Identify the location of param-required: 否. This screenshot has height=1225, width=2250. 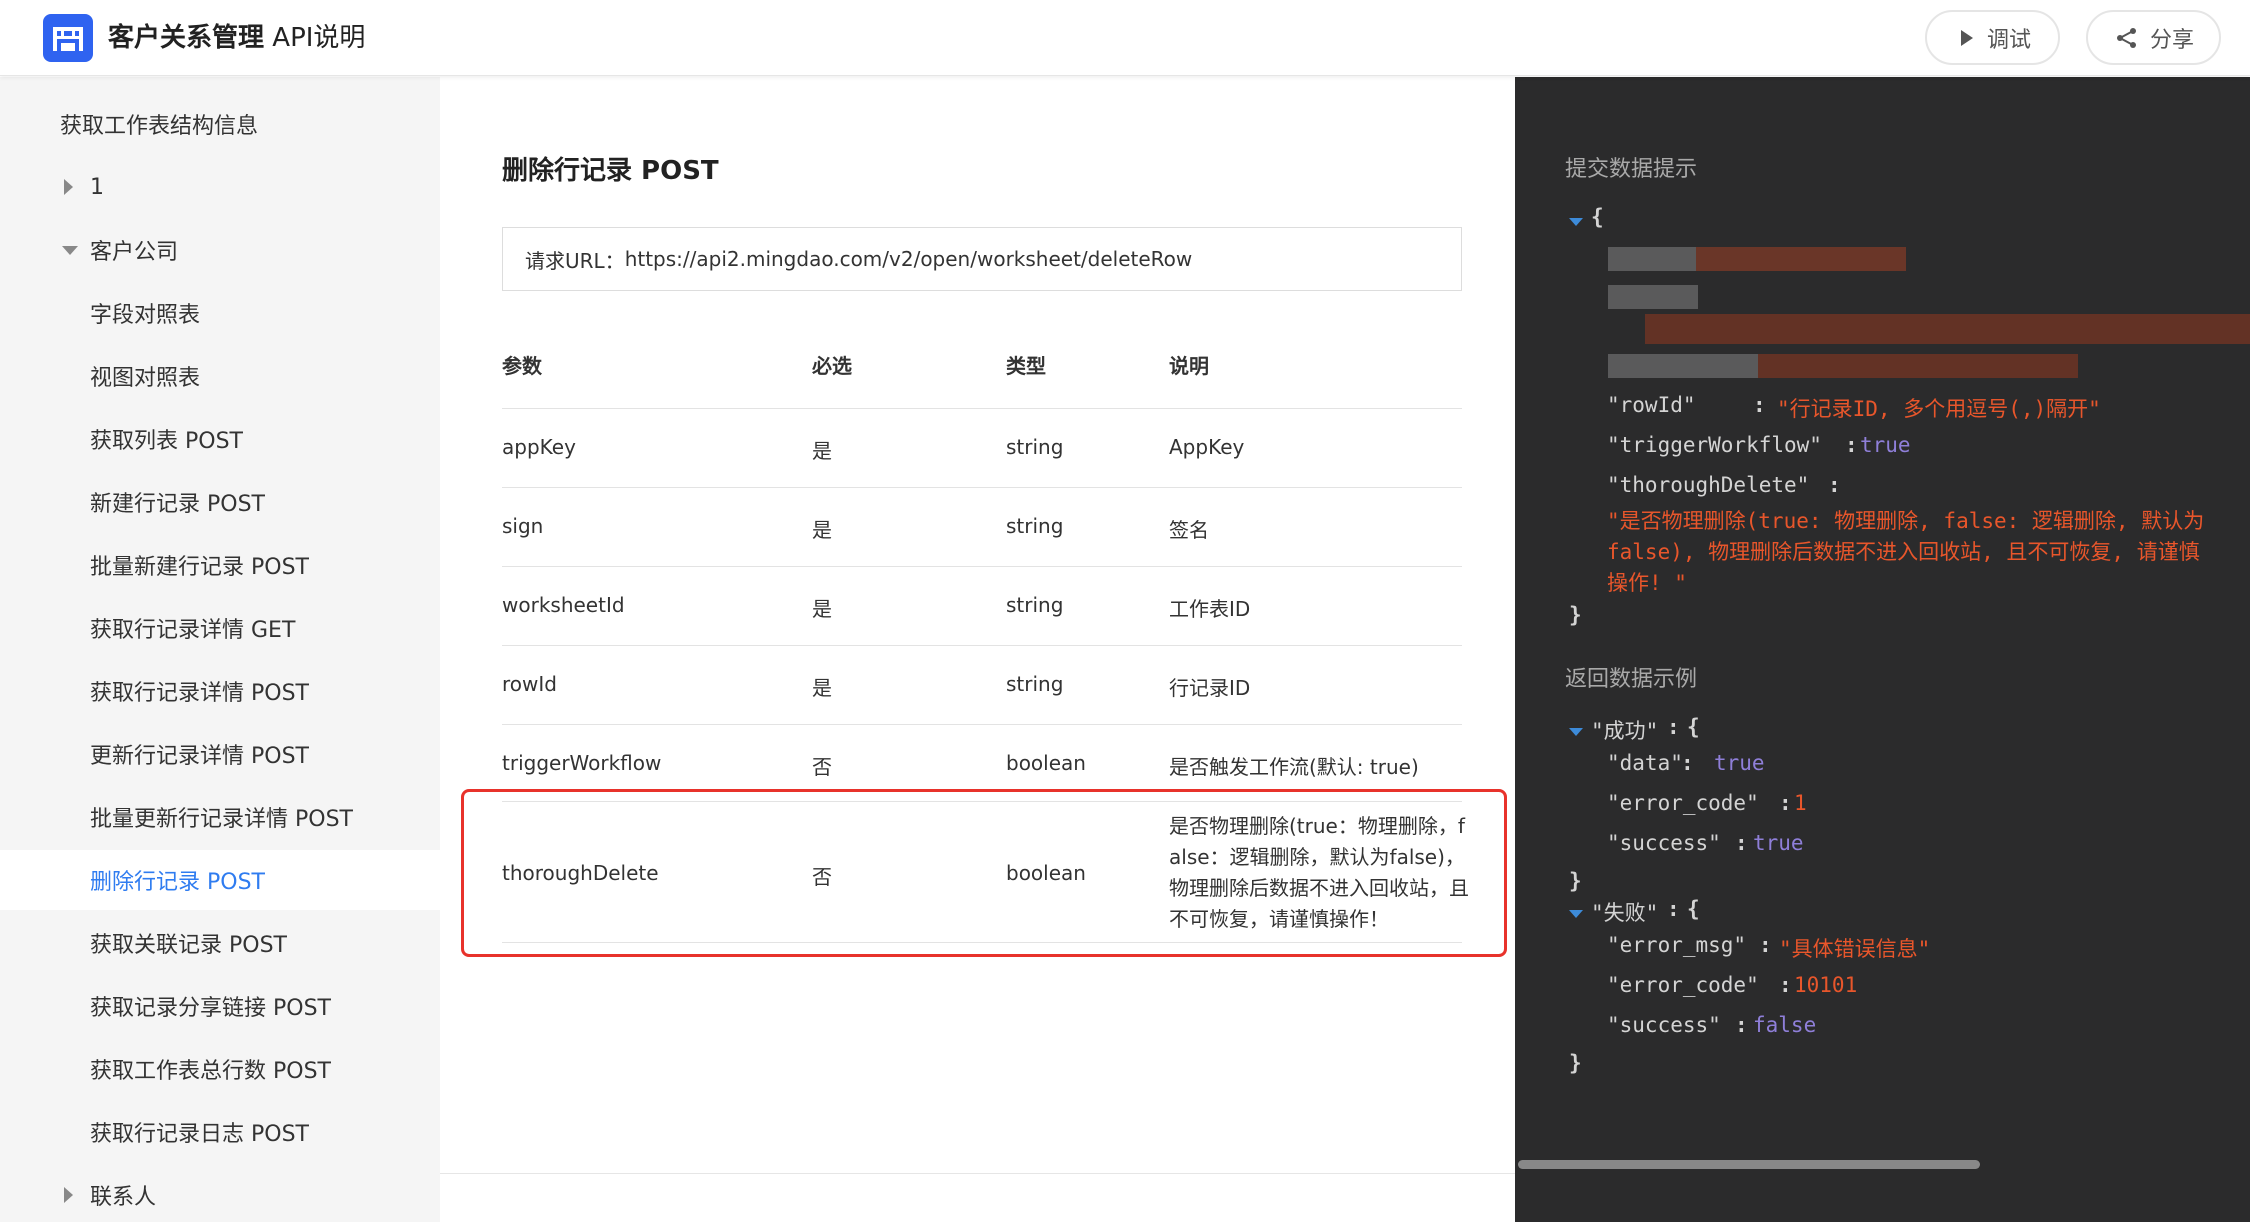
(822, 767).